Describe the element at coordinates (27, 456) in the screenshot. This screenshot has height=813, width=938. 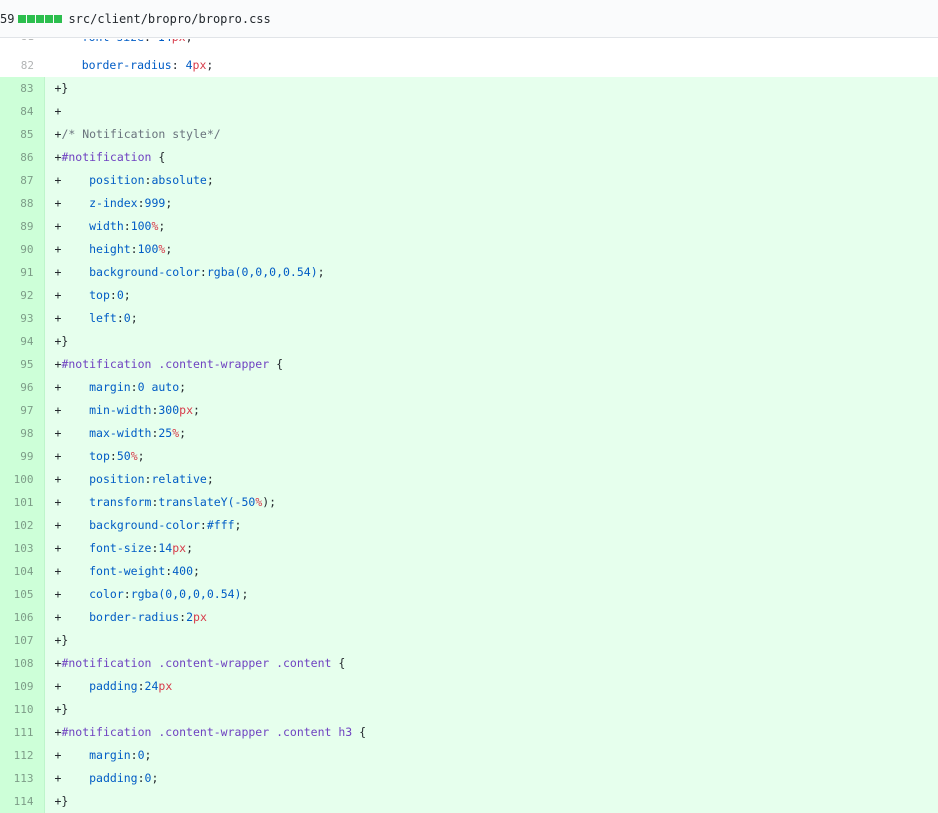
I see `line-number-label: 99` at that location.